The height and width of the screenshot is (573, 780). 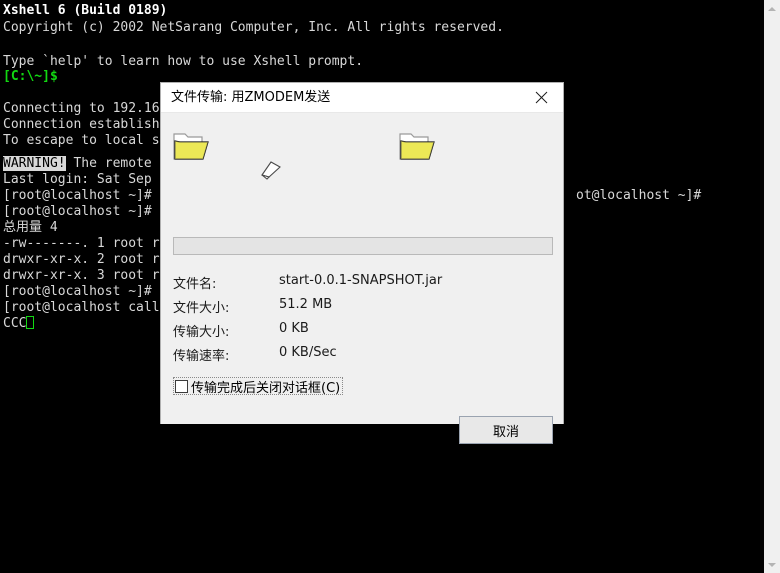 I want to click on terminal-line: [root@localhost ~]# ll, so click(x=89, y=211).